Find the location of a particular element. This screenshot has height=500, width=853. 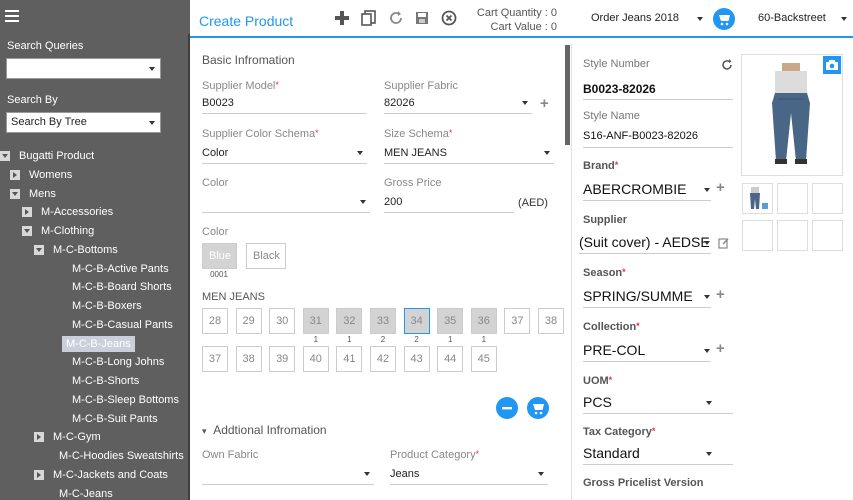

size-button: 36 is located at coordinates (483, 321).